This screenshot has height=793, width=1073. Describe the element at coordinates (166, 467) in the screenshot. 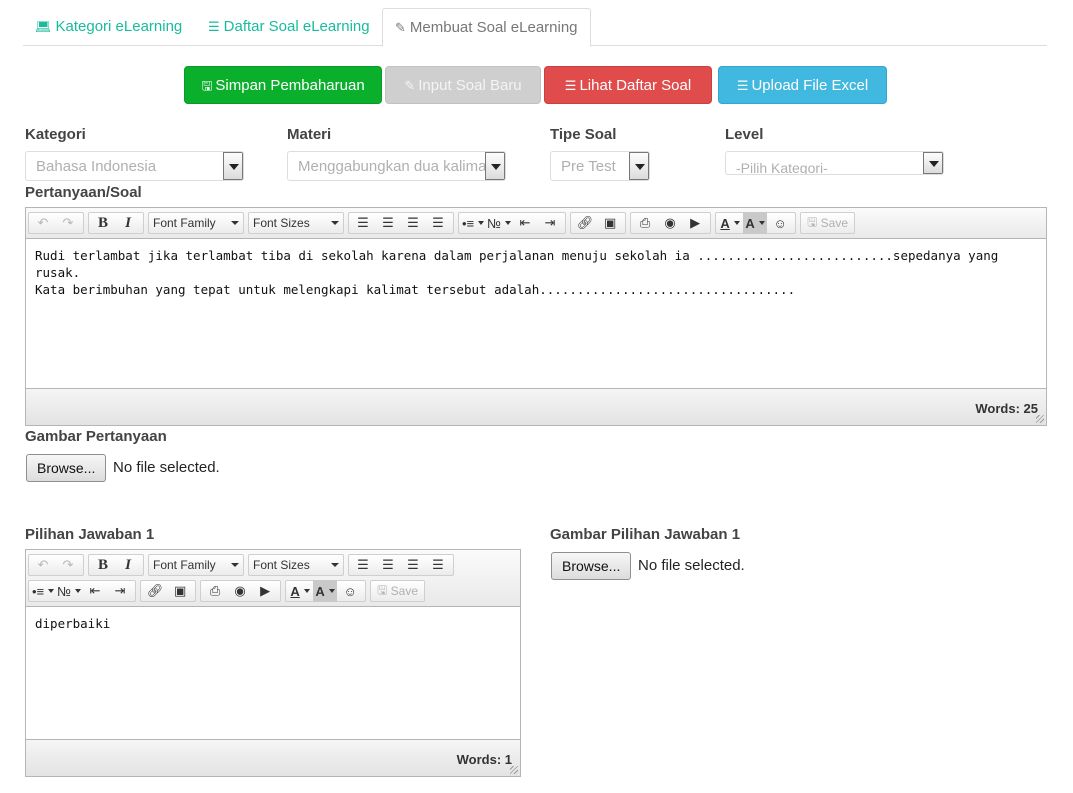

I see `question-image-status: No file selected.` at that location.